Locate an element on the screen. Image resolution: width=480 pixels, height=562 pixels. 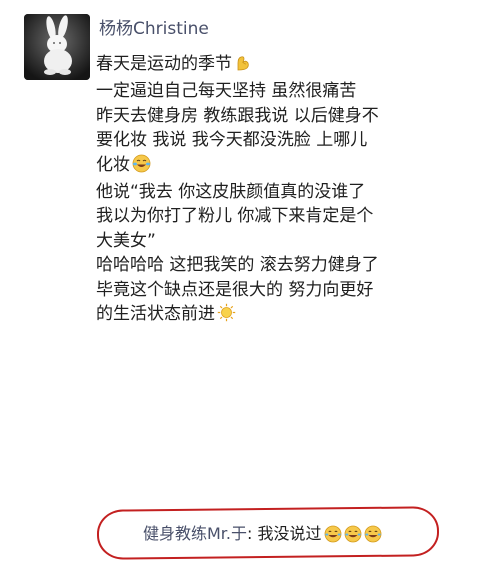
post-line: 化妆 is located at coordinates (265, 166).